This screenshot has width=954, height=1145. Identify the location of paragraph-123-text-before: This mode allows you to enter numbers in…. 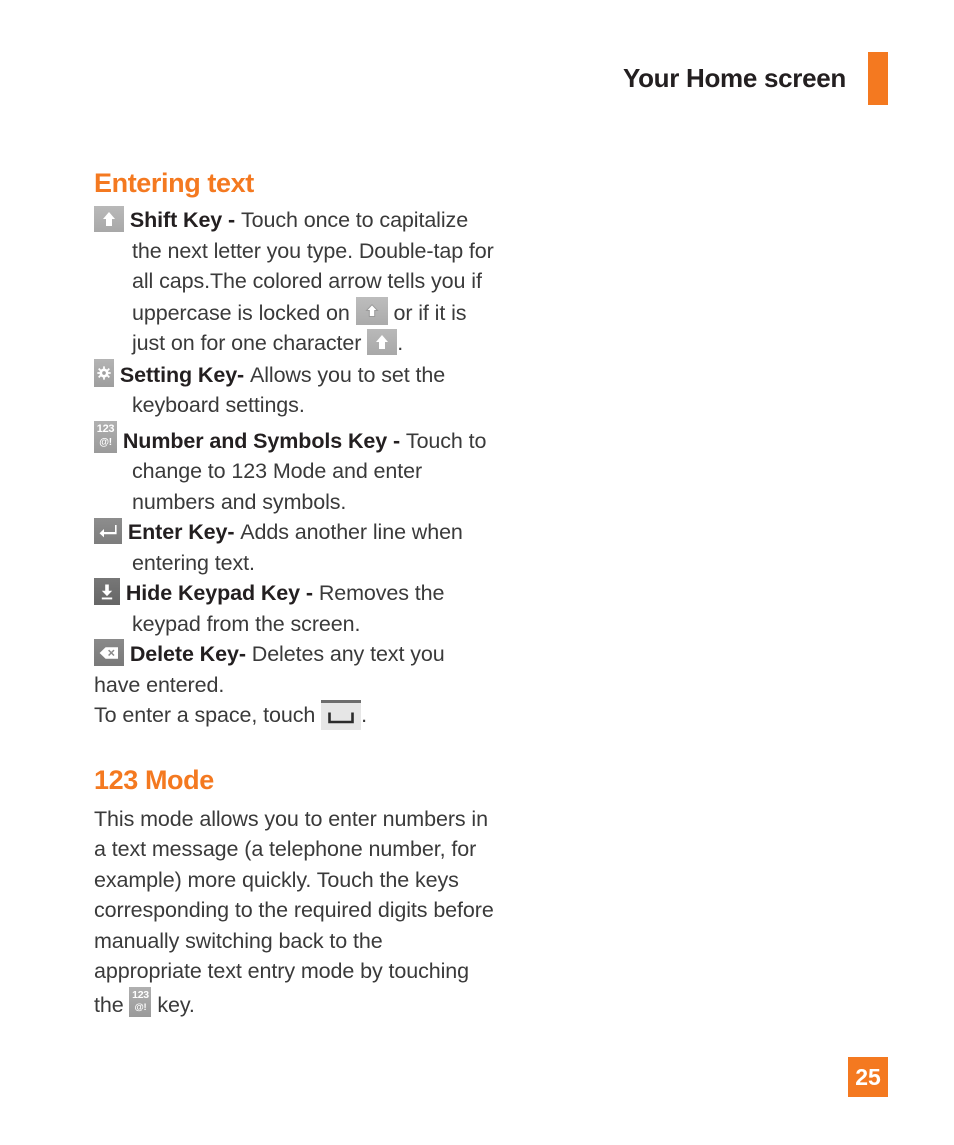
(294, 911).